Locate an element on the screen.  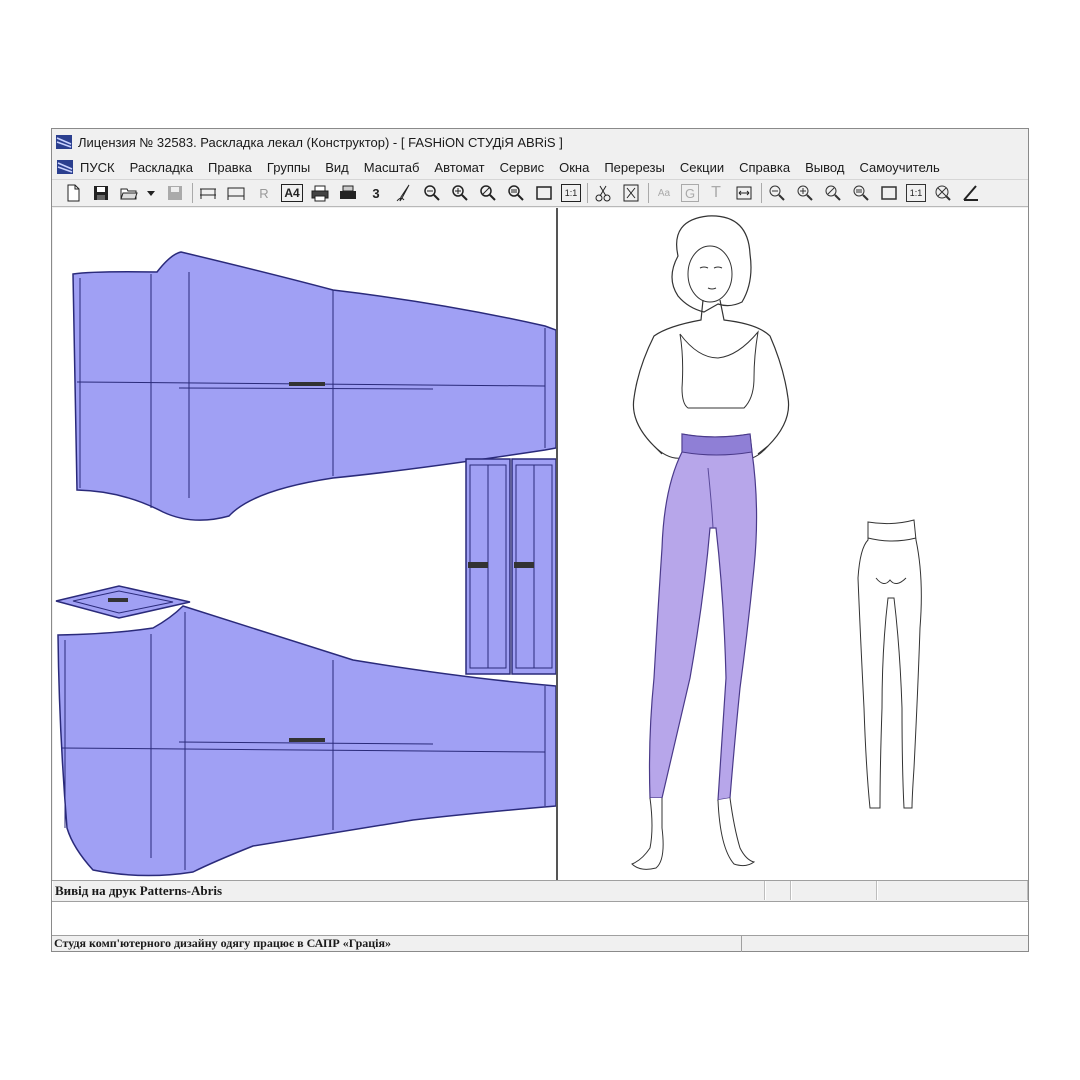
menu-item-windows: Окна is located at coordinates (574, 167).